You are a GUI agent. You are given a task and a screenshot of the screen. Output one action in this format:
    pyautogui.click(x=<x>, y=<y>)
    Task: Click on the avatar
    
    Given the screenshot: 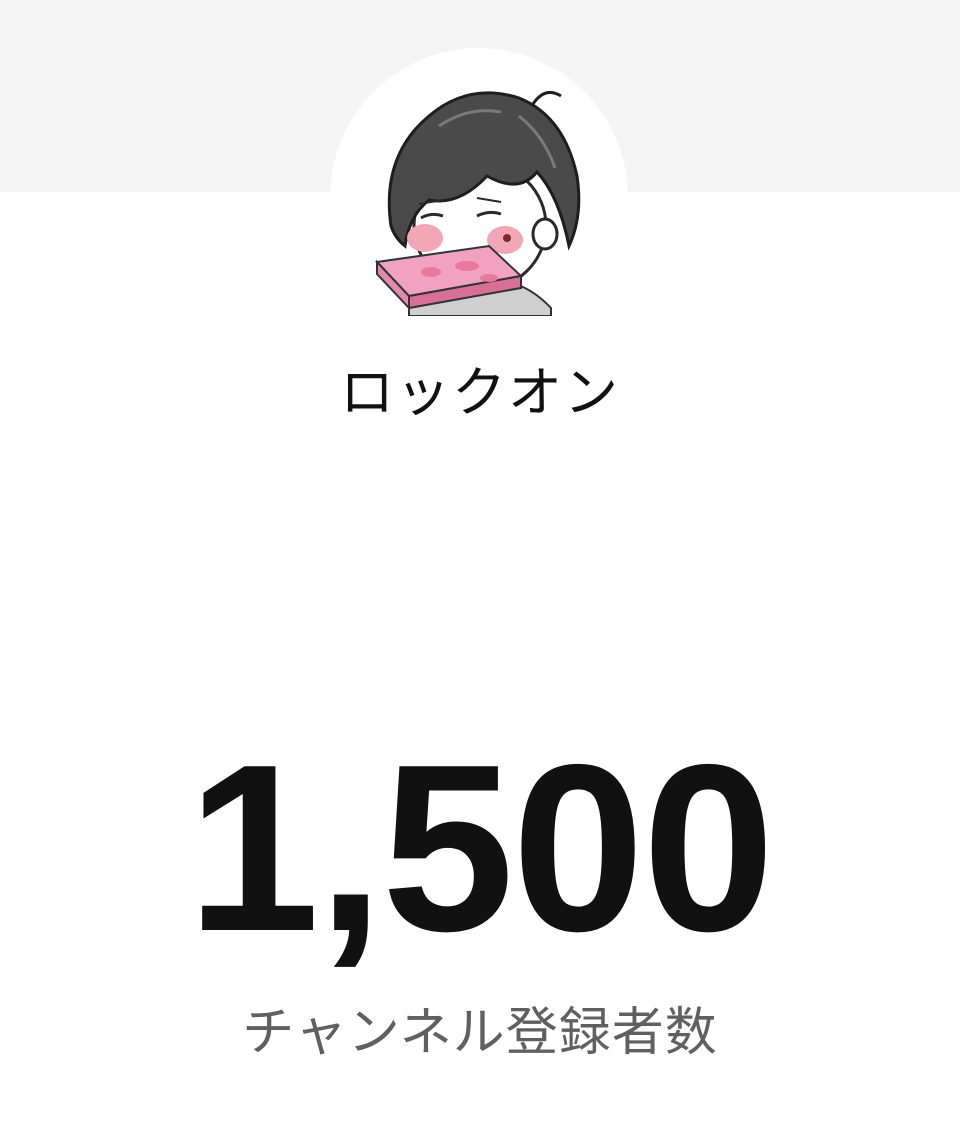 What is the action you would take?
    pyautogui.click(x=480, y=196)
    